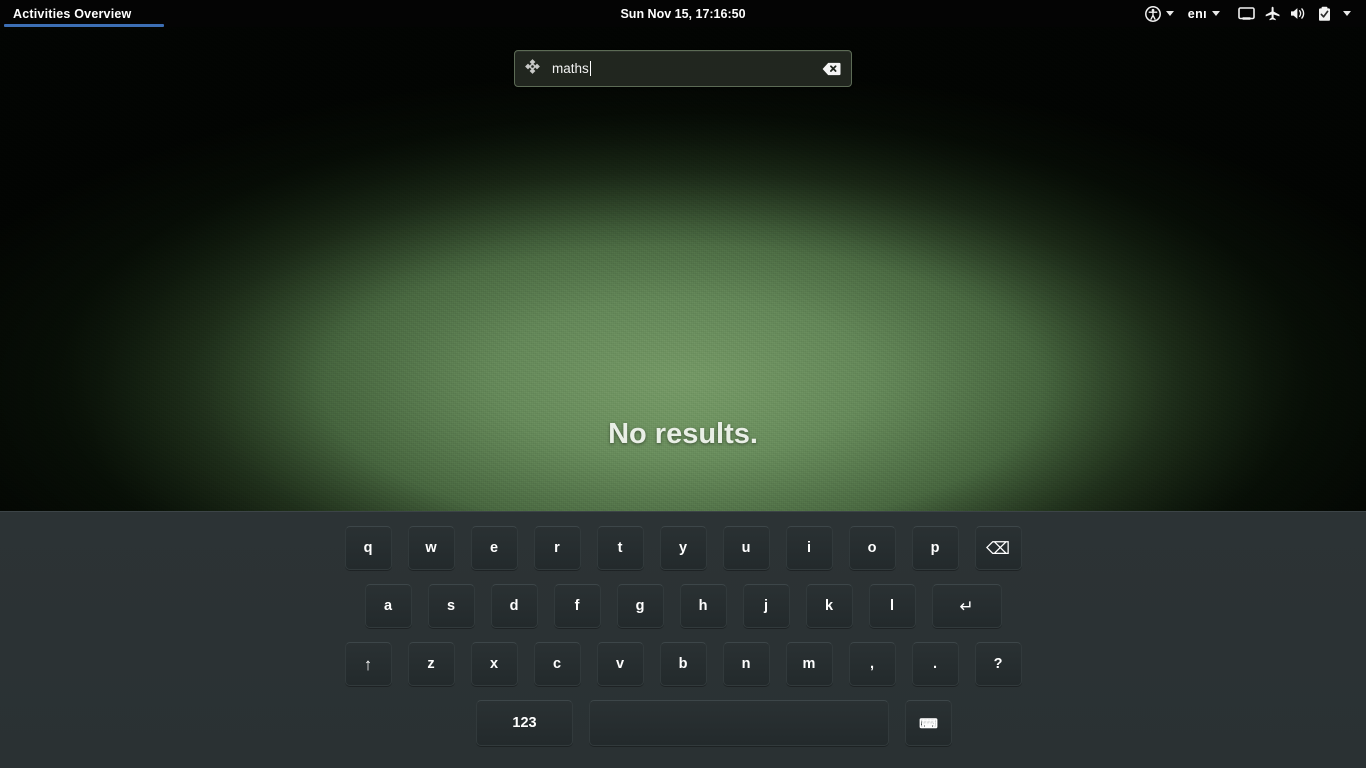  I want to click on display-icon, so click(1246, 13).